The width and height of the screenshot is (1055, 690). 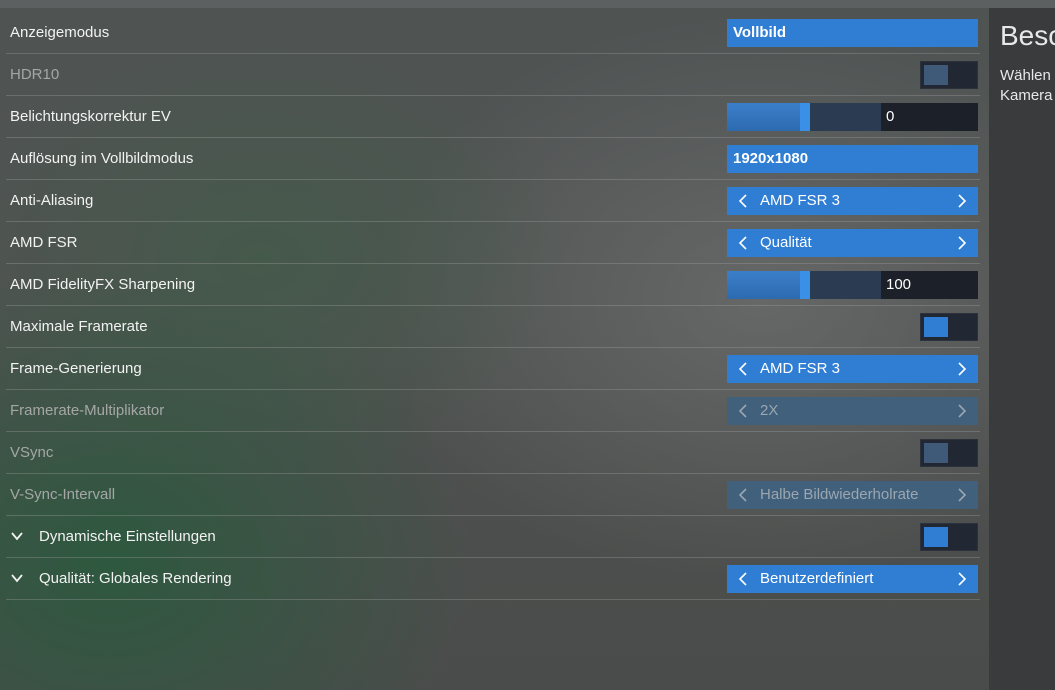 I want to click on setting-row-frame-generation: Frame-Generierung AMD FSR 3, so click(x=493, y=369).